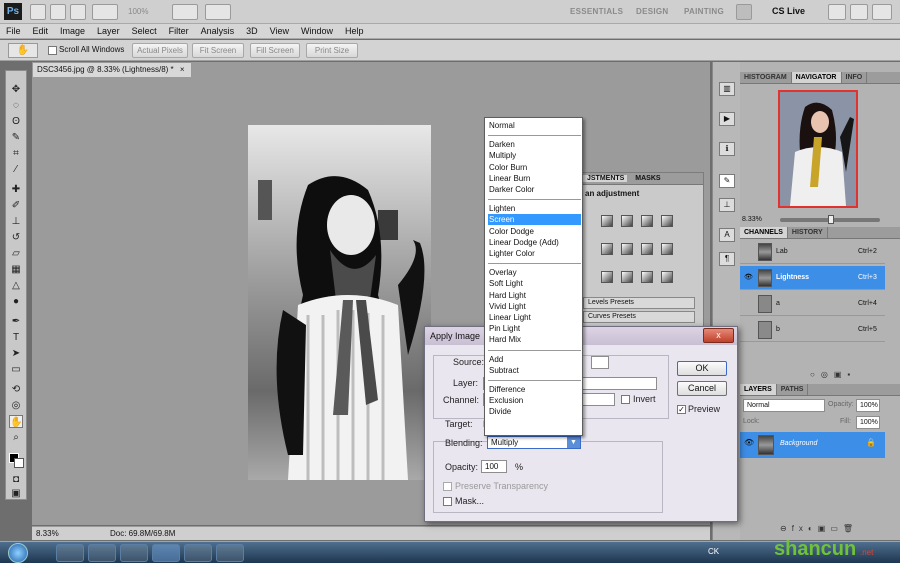 Image resolution: width=900 pixels, height=563 pixels. I want to click on document-close-icon: ×, so click(182, 69).